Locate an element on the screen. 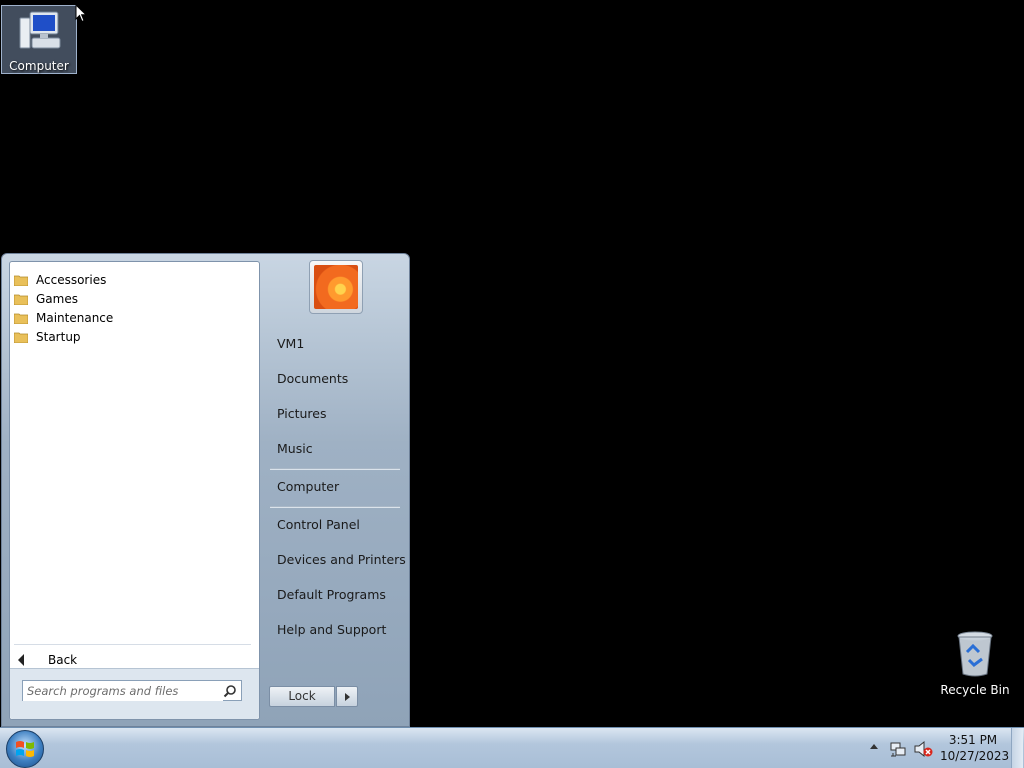  clock-date: 10/27/2023 is located at coordinates (975, 756).